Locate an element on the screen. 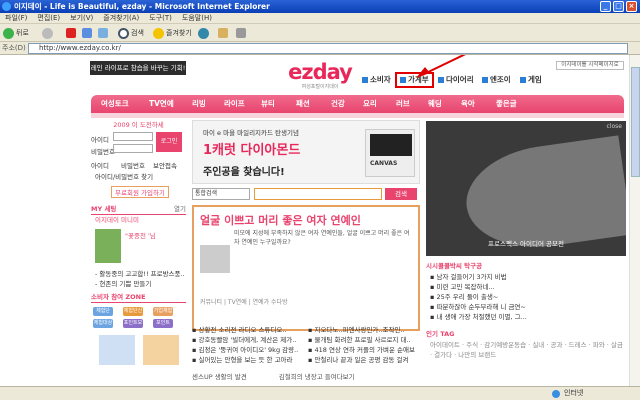 The image size is (640, 400). address-input: http://www.ezday.co.kr/ is located at coordinates (328, 48).